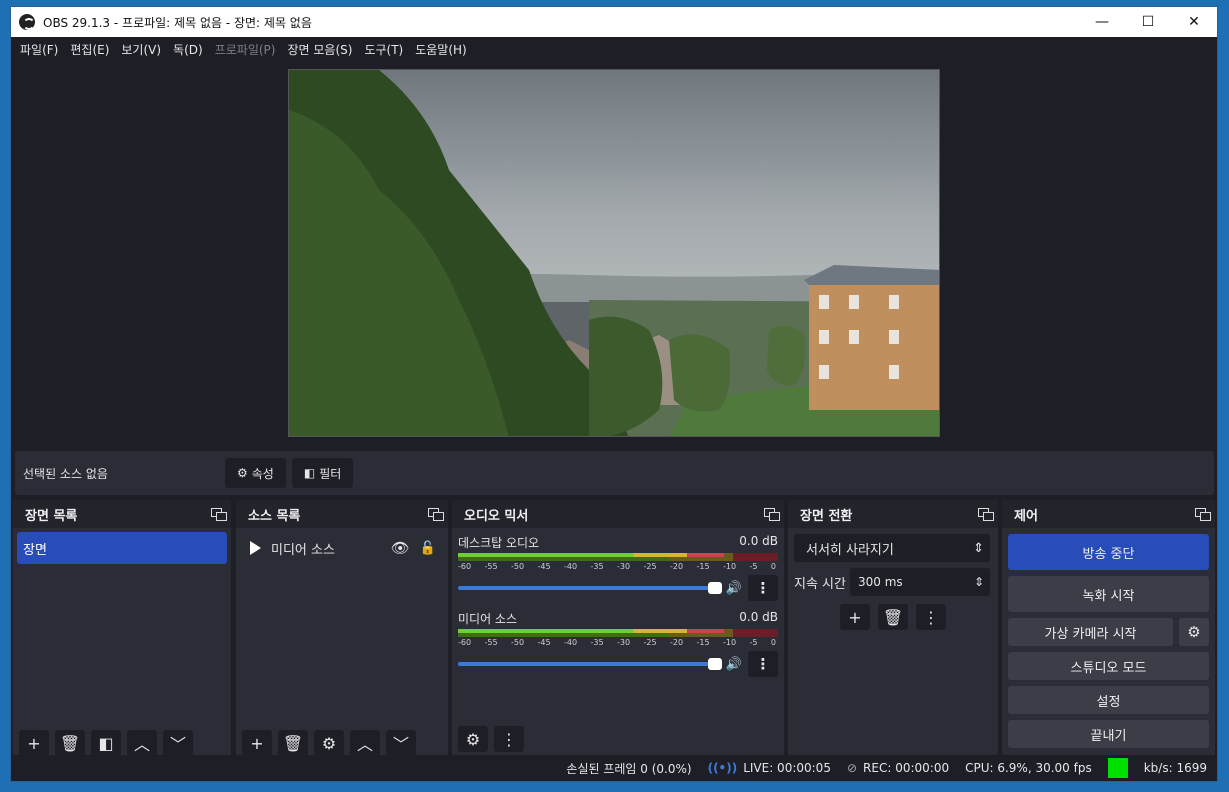  Describe the element at coordinates (1108, 594) in the screenshot. I see `start-recording-button: 녹화 시작` at that location.